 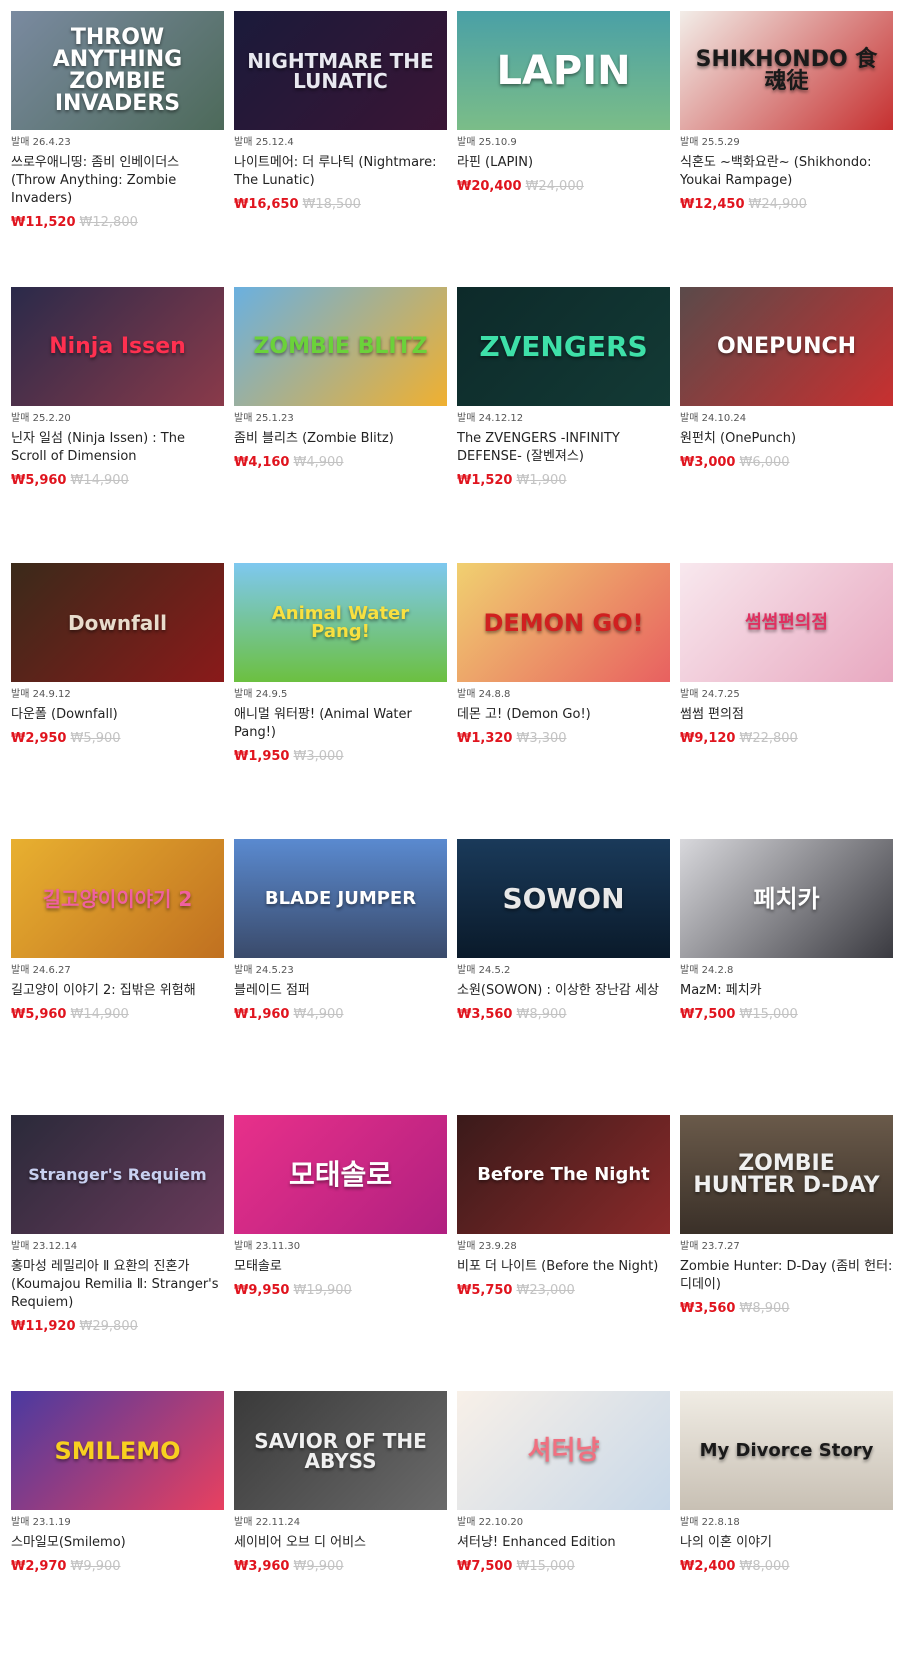 What do you see at coordinates (340, 1267) in the screenshot?
I see `game-title: 모태솔로` at bounding box center [340, 1267].